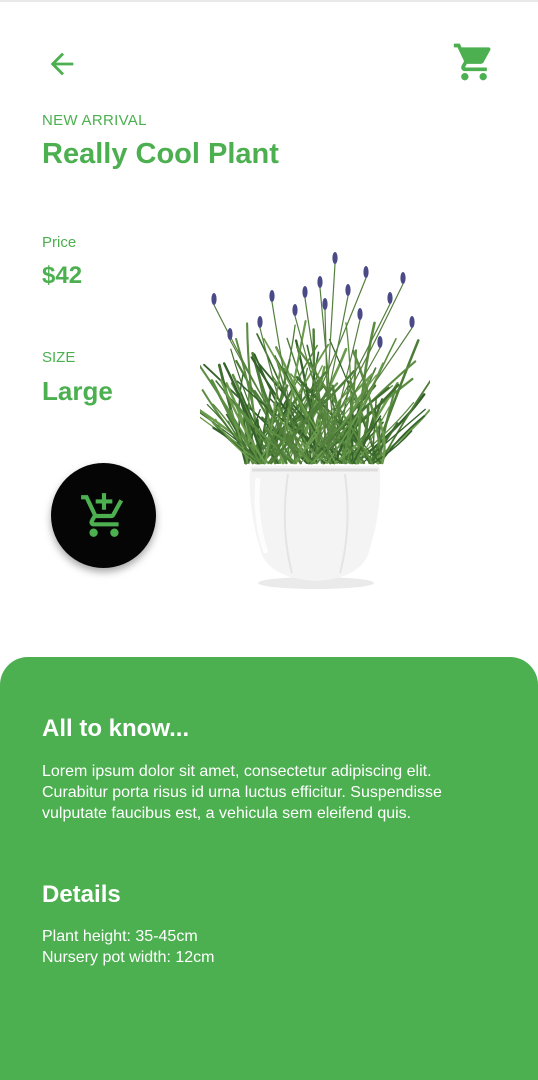  I want to click on add-shopping-cart-icon, so click(101, 514).